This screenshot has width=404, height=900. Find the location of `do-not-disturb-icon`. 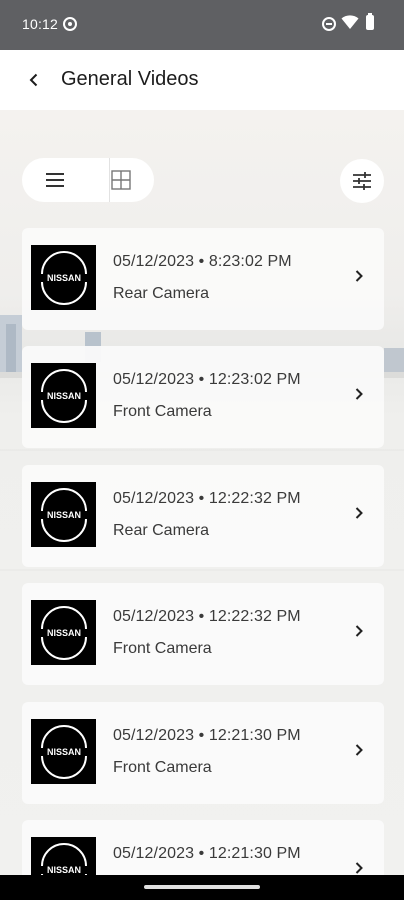

do-not-disturb-icon is located at coordinates (329, 24).